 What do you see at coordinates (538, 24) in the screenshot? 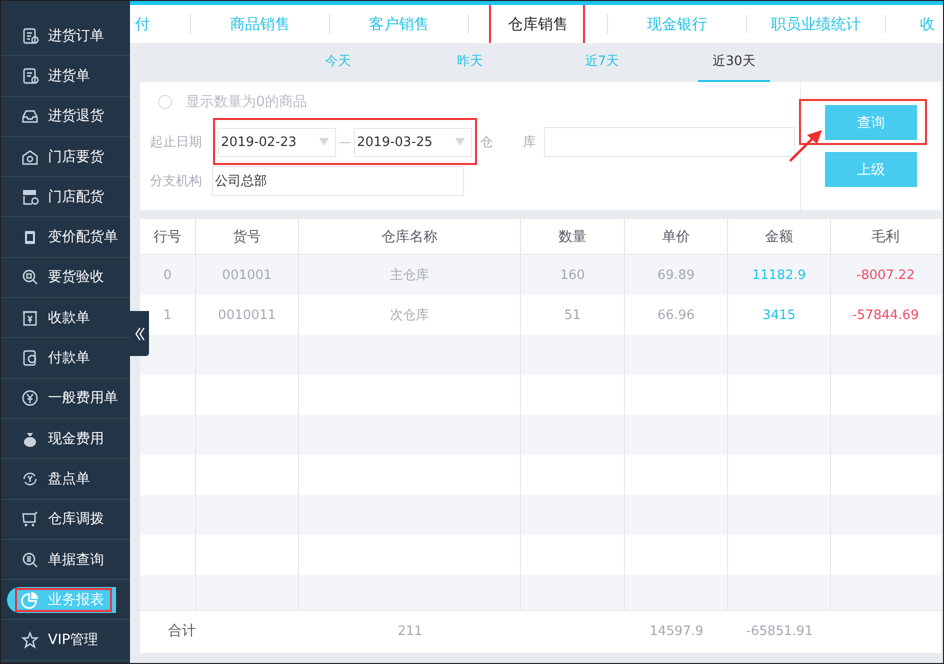
I see `tab: 仓库销售` at bounding box center [538, 24].